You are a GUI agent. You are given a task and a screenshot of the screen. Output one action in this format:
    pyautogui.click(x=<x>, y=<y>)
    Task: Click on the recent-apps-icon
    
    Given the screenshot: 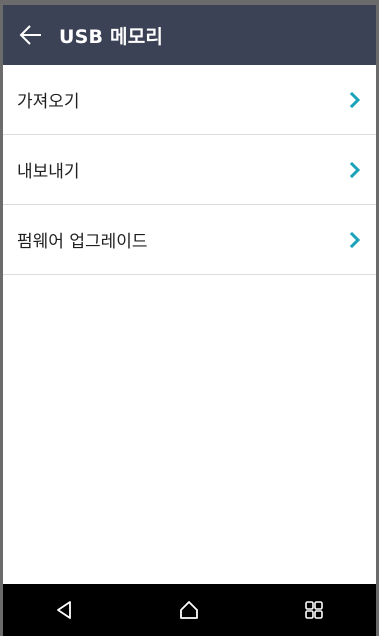 What is the action you would take?
    pyautogui.click(x=314, y=610)
    